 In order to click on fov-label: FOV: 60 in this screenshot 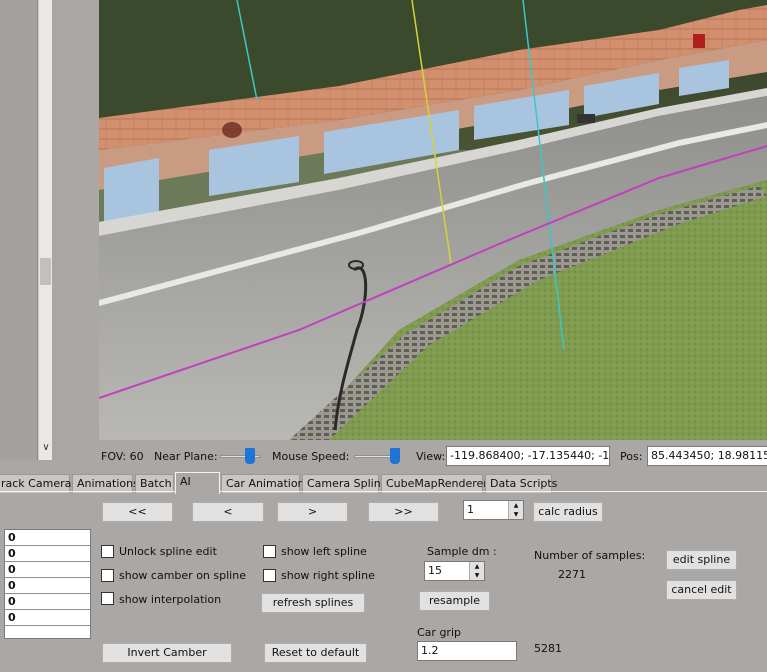, I will do `click(122, 456)`.